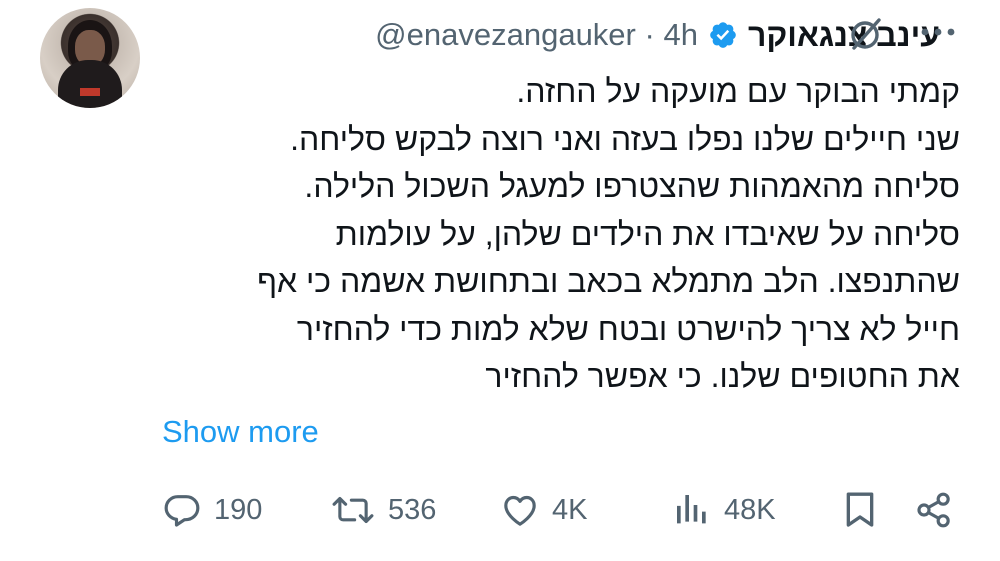 The width and height of the screenshot is (1000, 561). Describe the element at coordinates (212, 510) in the screenshot. I see `reply-button: 190` at that location.